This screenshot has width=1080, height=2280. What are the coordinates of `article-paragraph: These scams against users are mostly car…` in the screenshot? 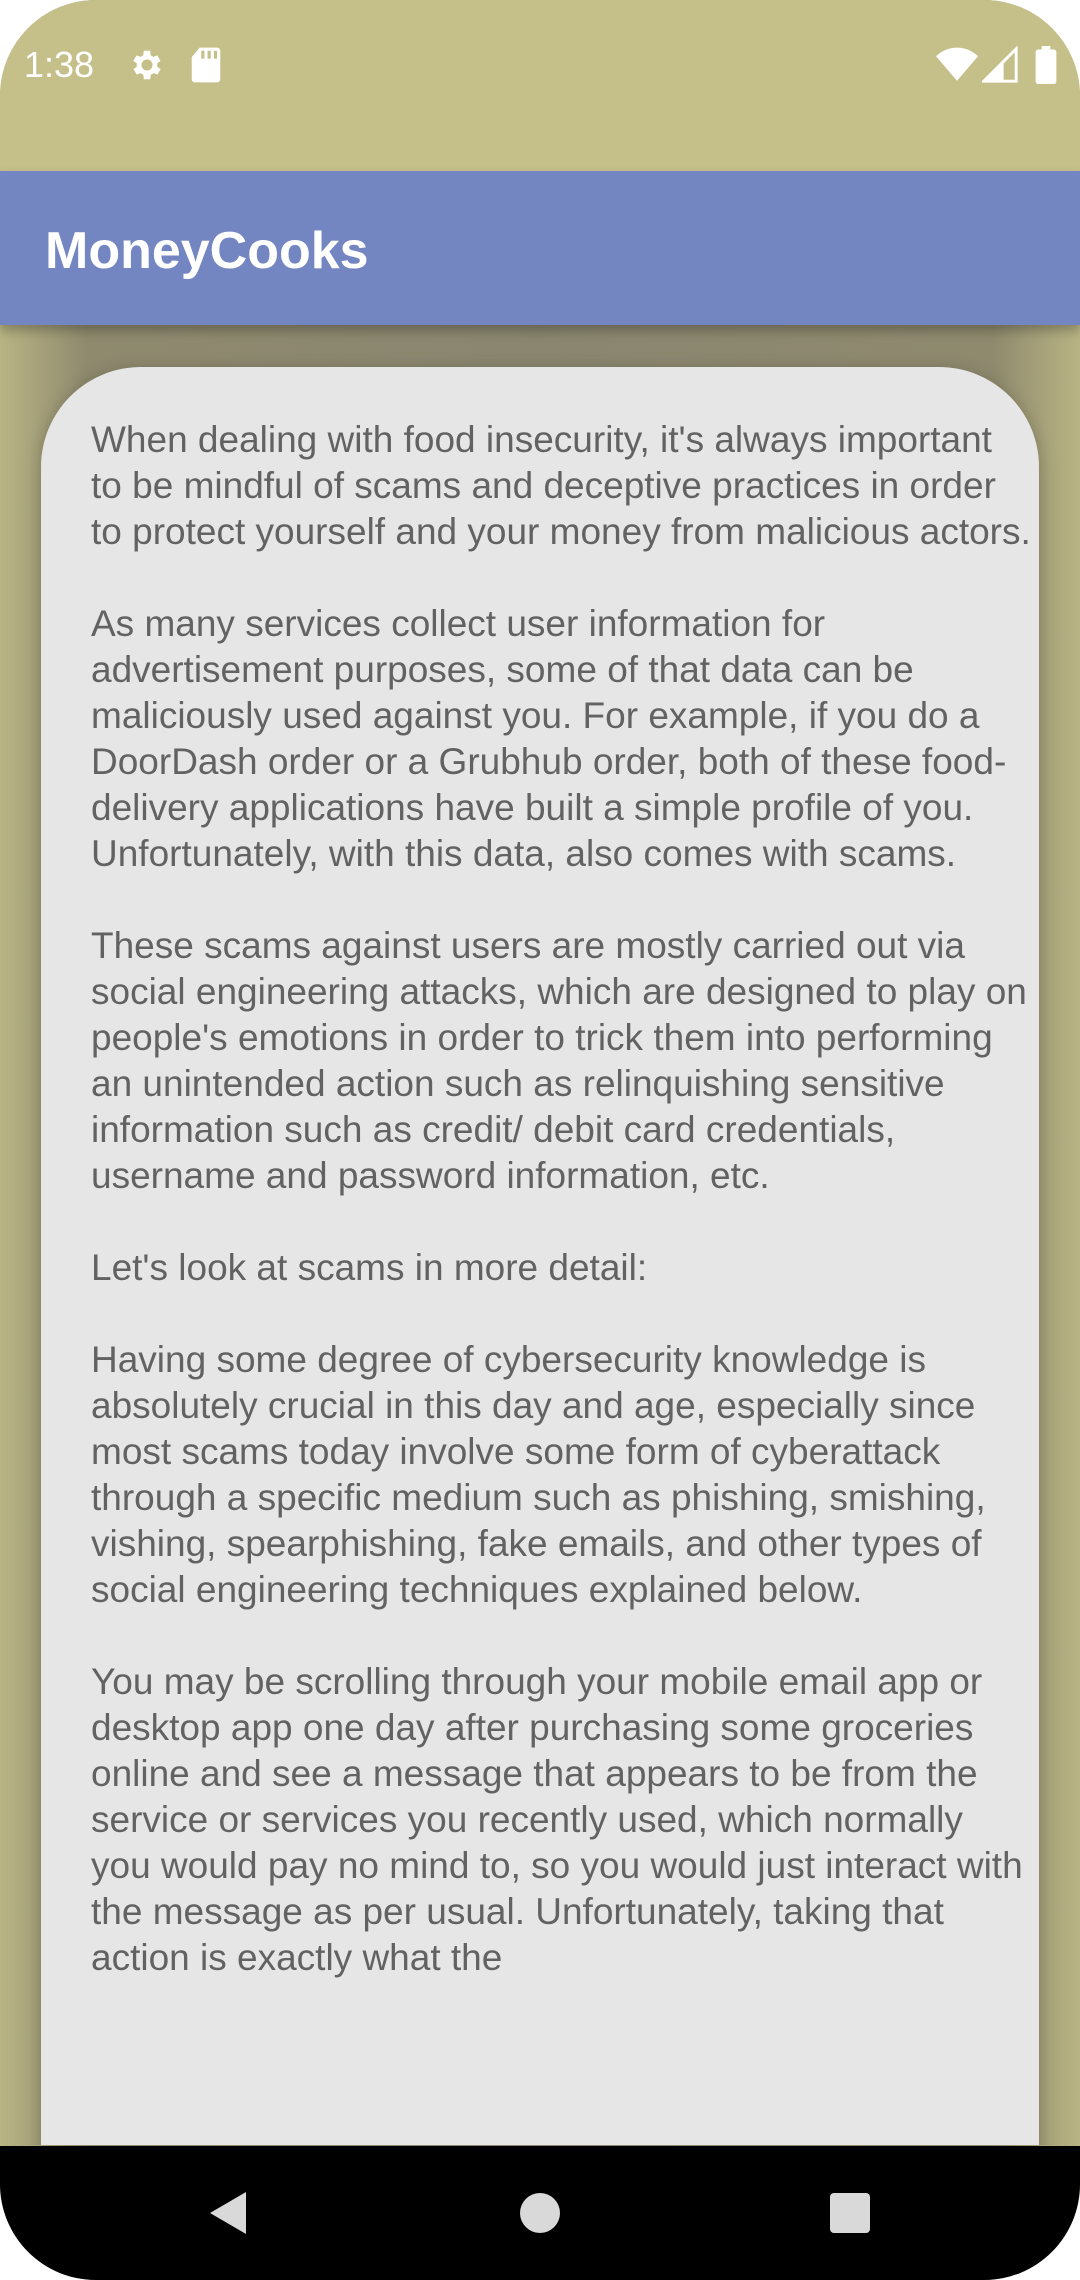 It's located at (559, 1060).